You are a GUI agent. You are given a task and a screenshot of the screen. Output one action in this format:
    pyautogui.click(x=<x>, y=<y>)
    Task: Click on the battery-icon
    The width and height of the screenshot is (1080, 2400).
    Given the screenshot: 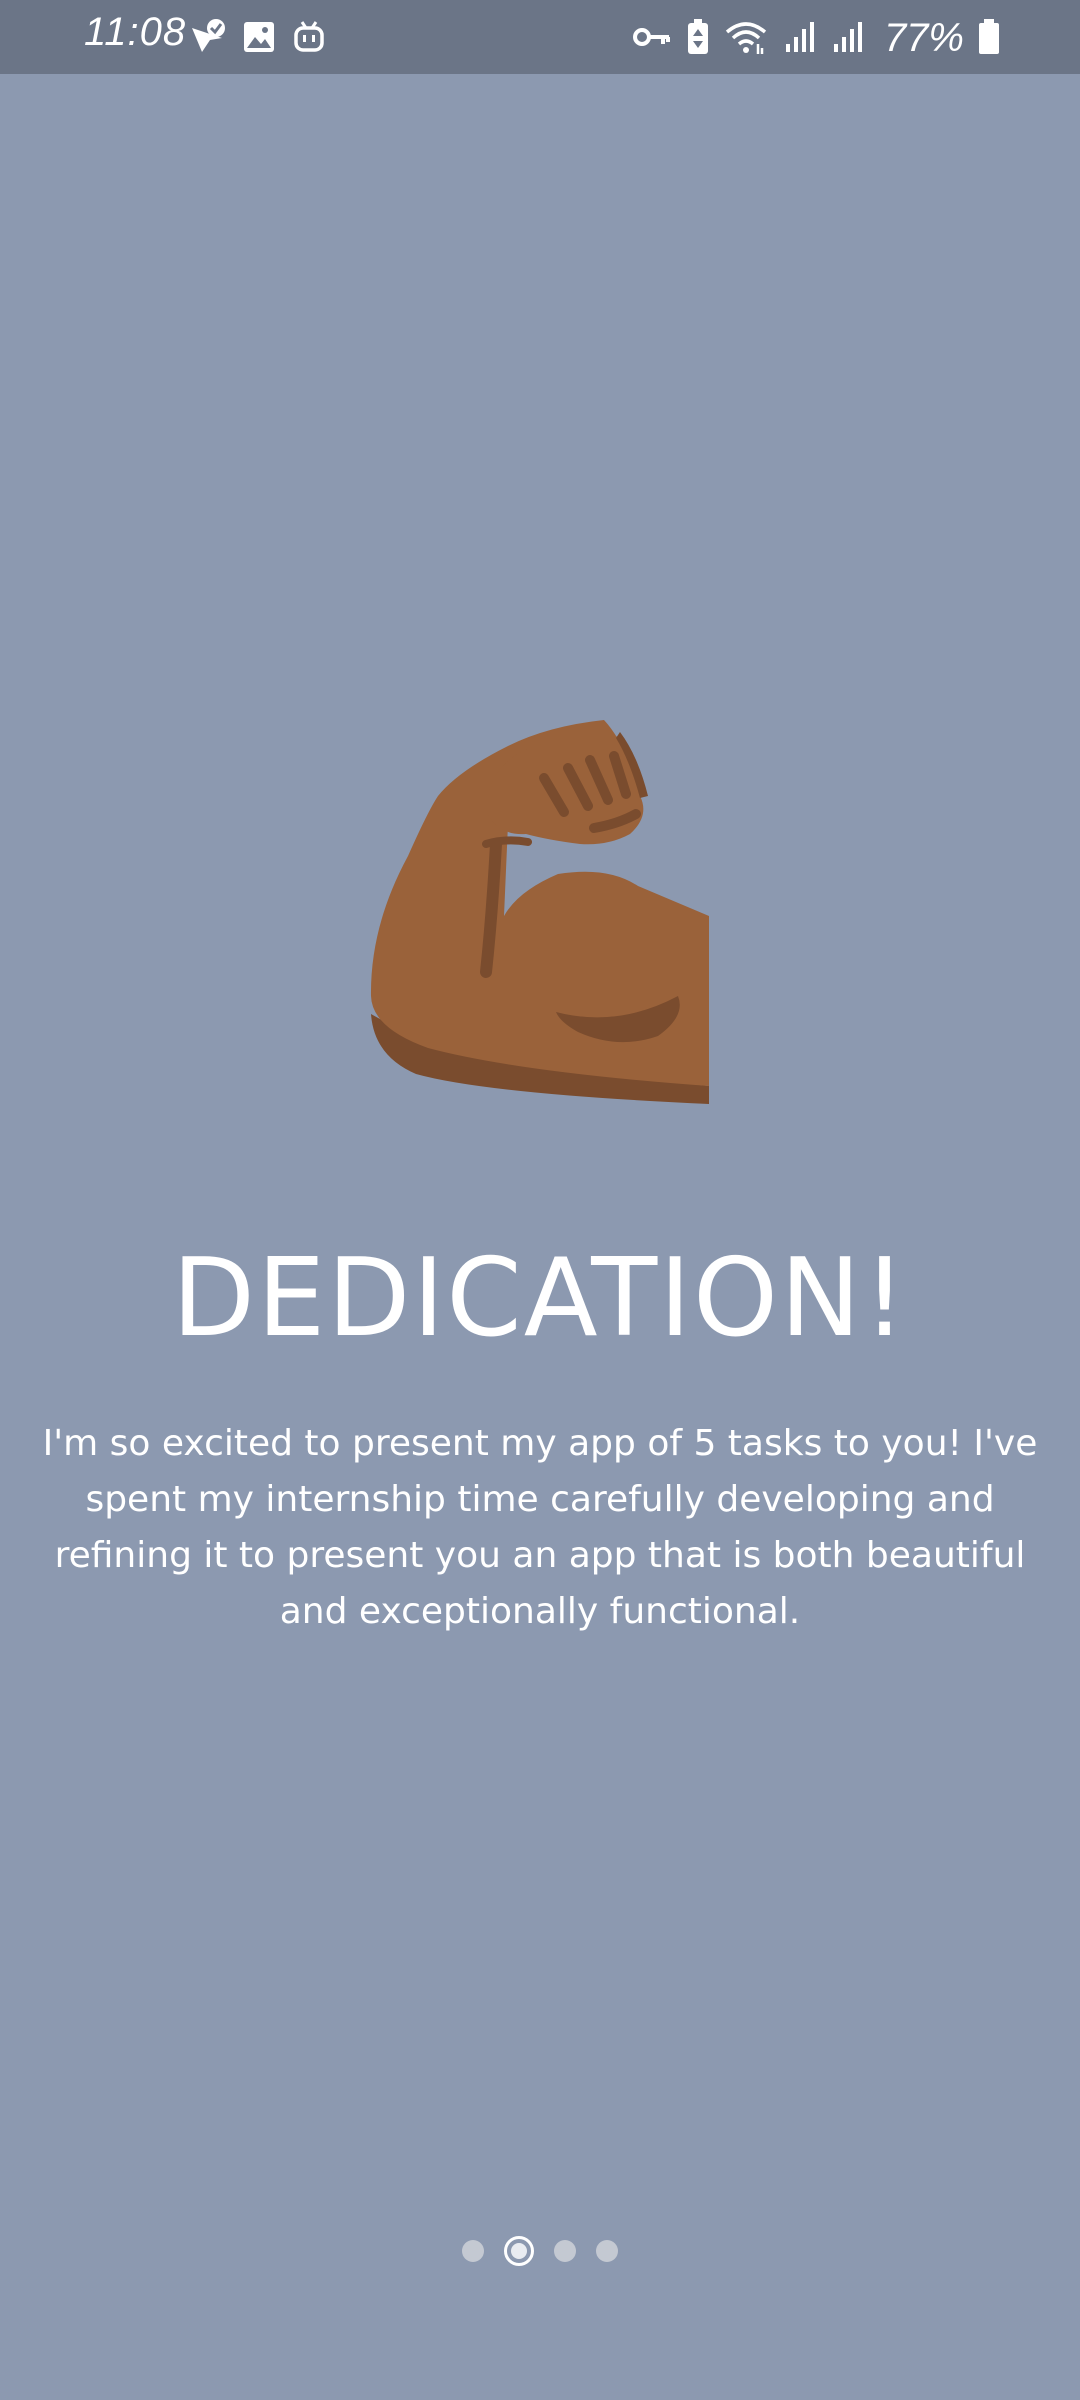 What is the action you would take?
    pyautogui.click(x=989, y=38)
    